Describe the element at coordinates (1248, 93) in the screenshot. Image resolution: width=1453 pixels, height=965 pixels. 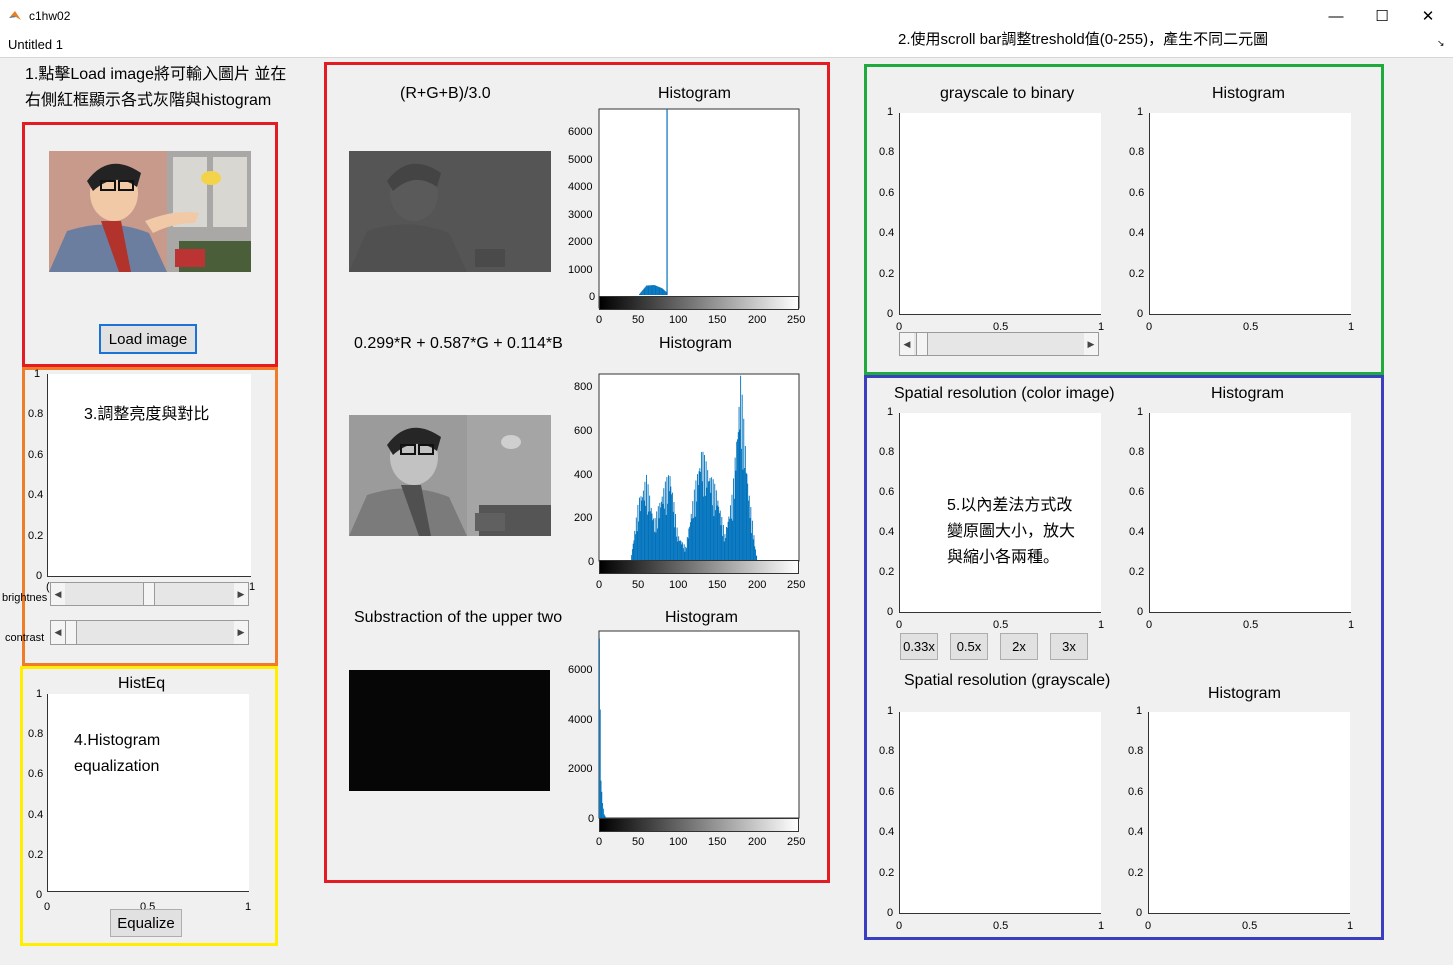
I see `binary-hist-title: Histogram` at that location.